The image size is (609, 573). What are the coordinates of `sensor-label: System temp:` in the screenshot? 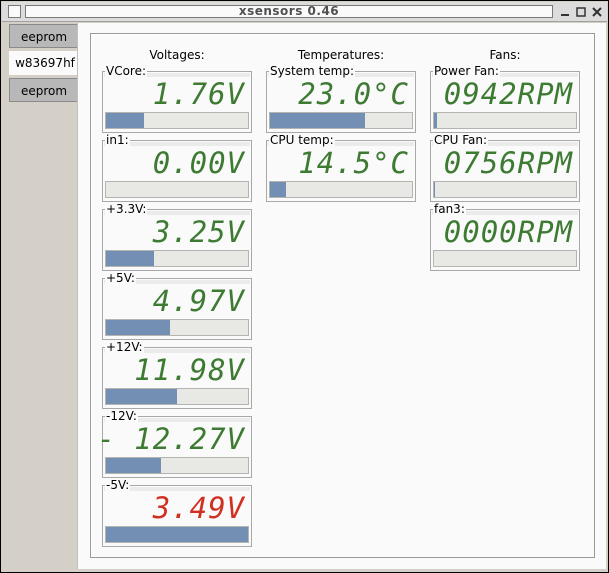 It's located at (312, 71).